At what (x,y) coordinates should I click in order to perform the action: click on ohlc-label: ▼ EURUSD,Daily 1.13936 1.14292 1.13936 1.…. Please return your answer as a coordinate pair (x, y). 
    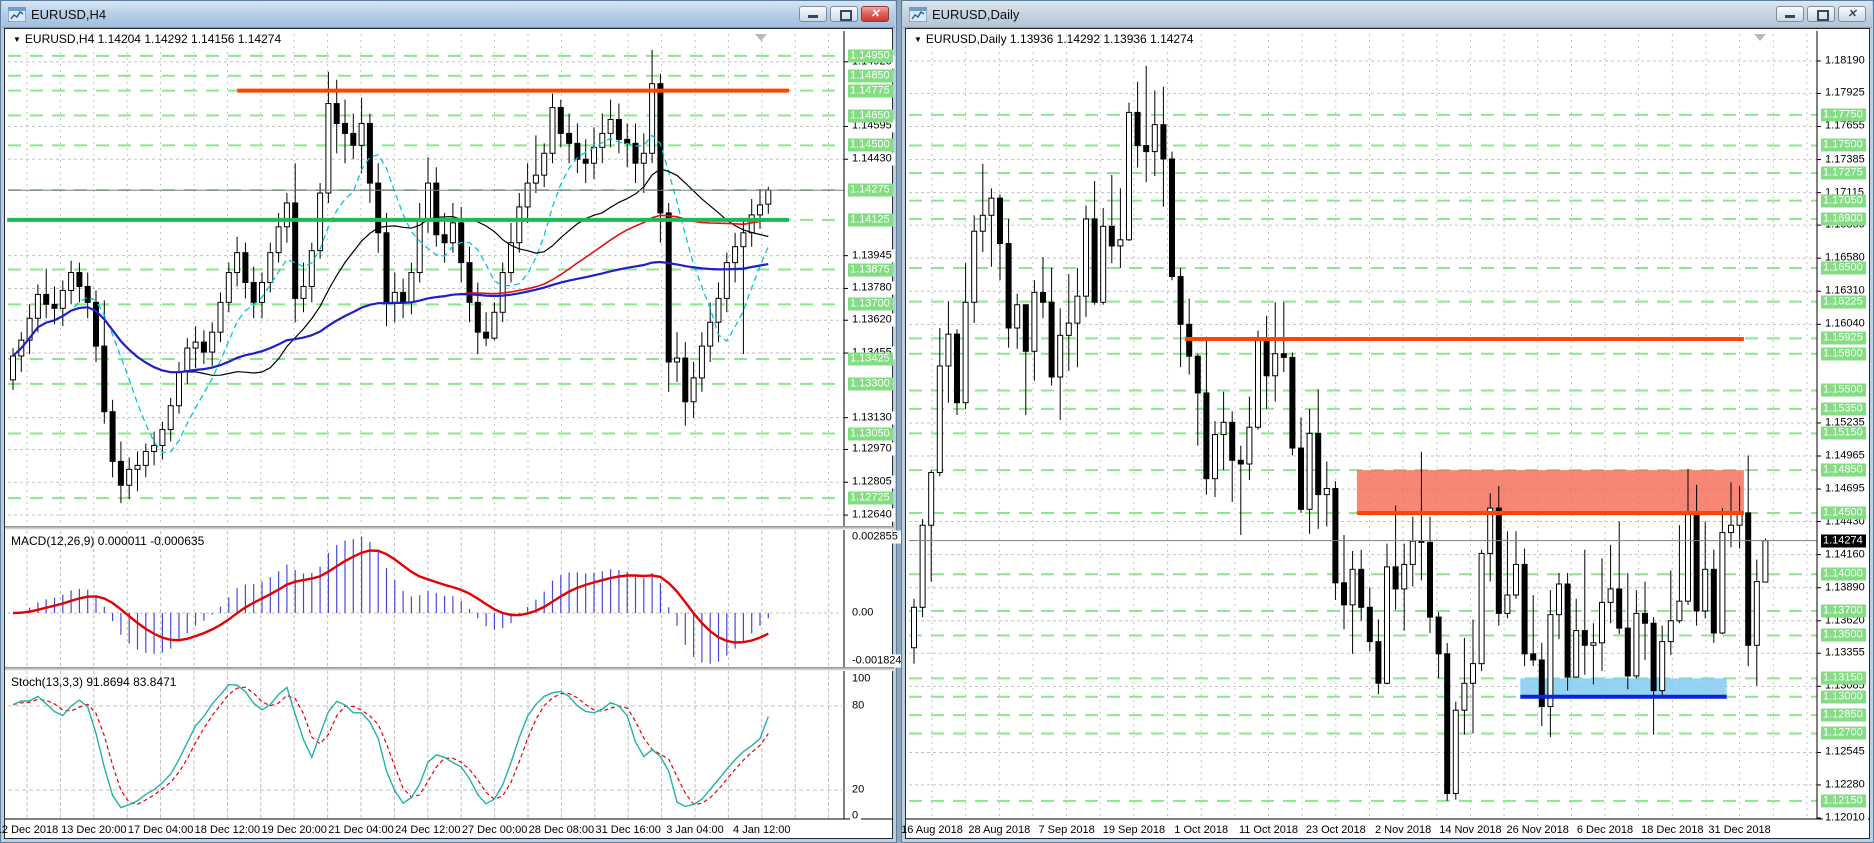
    Looking at the image, I should click on (1053, 39).